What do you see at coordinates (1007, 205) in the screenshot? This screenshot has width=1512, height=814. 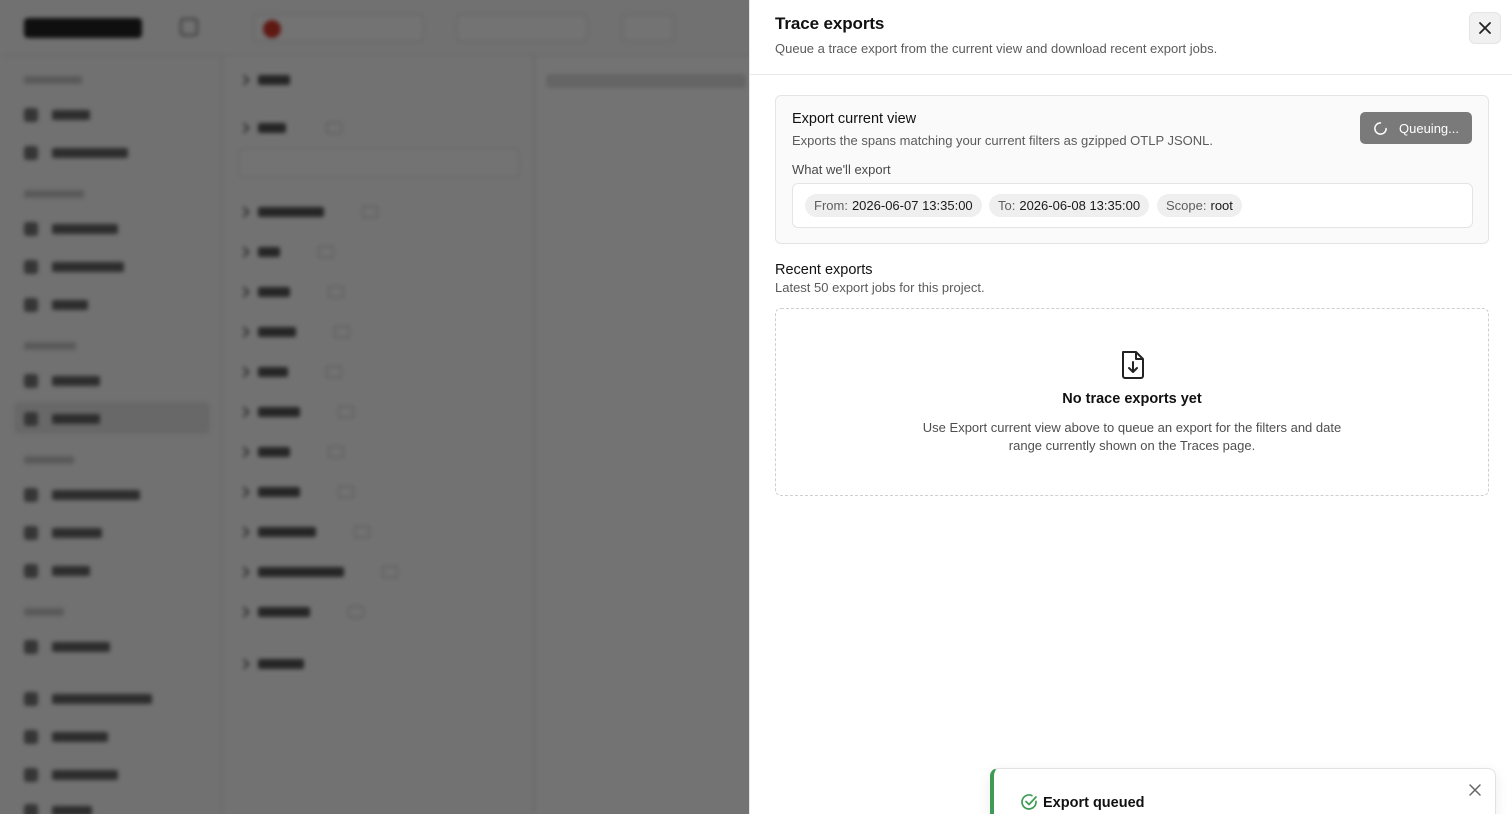 I see `chip-key: To:` at bounding box center [1007, 205].